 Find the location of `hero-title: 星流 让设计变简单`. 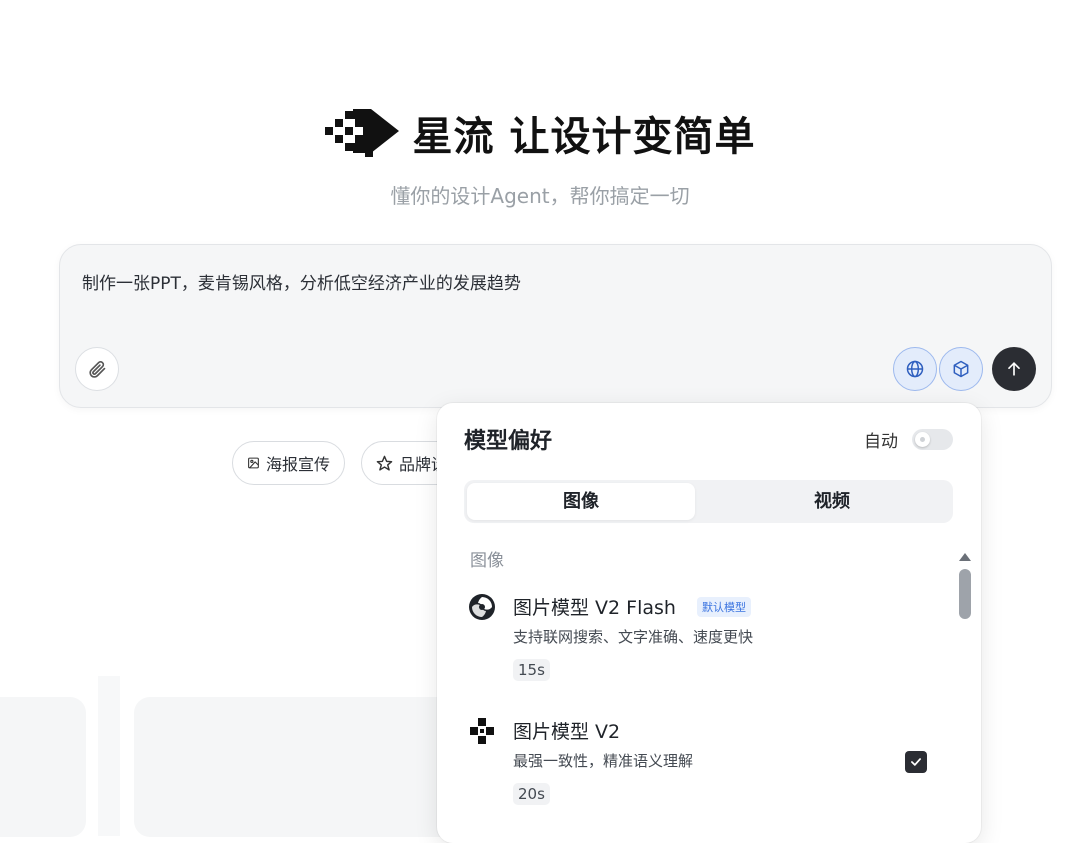

hero-title: 星流 让设计变简单 is located at coordinates (540, 133).